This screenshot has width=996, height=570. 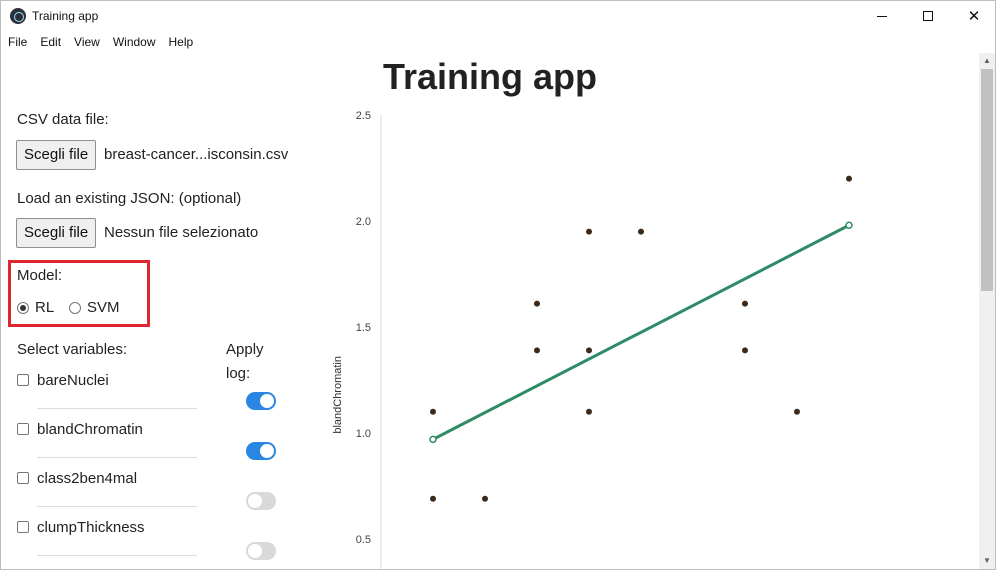 What do you see at coordinates (987, 60) in the screenshot?
I see `scroll-up-arrow-icon: ▲` at bounding box center [987, 60].